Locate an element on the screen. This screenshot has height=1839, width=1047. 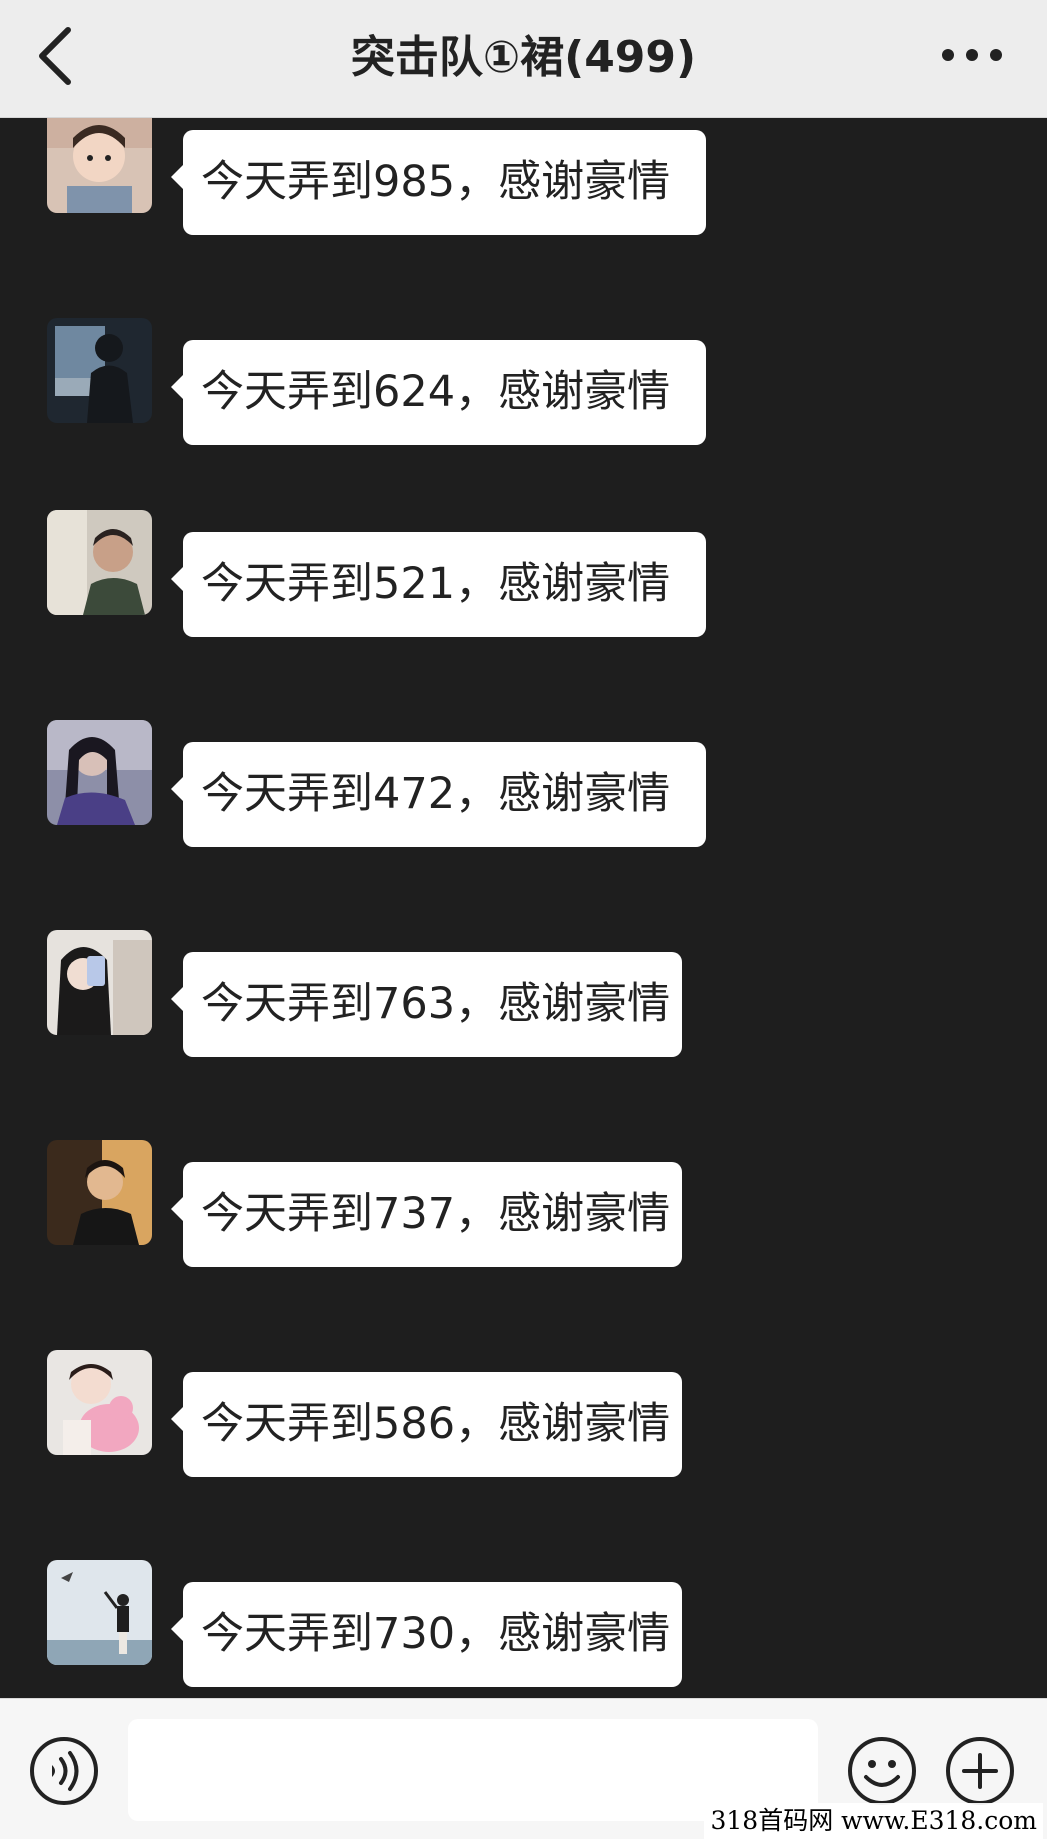
emoji-button is located at coordinates (882, 1771).